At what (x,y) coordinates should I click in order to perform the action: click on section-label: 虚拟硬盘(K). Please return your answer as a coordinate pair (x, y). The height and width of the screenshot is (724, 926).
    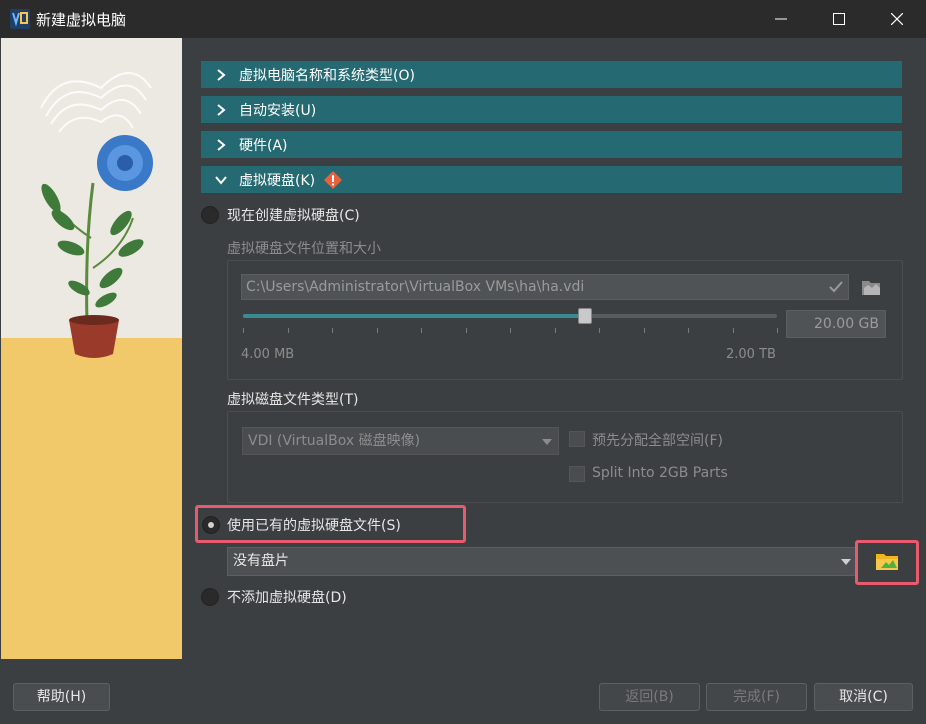
    Looking at the image, I should click on (277, 180).